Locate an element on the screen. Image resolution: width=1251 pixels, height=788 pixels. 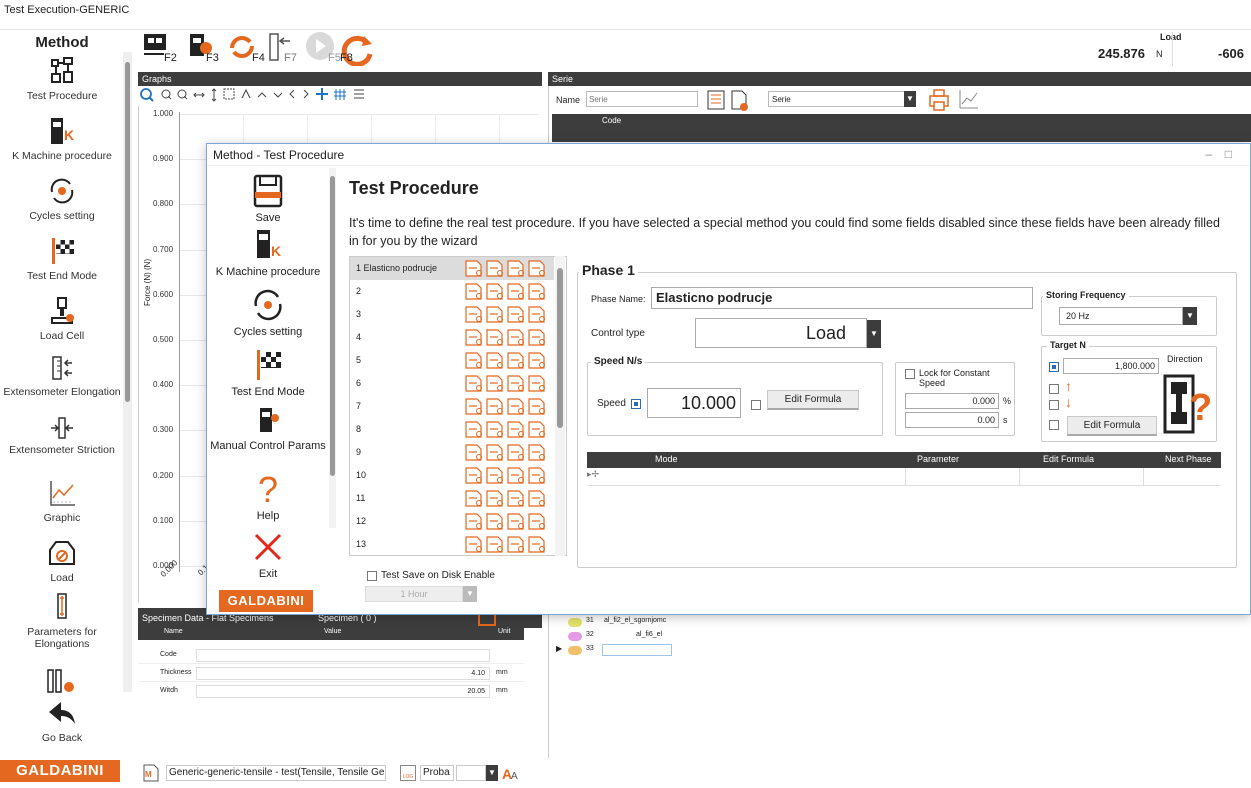
table-row: Thickness 4.10 mm is located at coordinates (331, 674).